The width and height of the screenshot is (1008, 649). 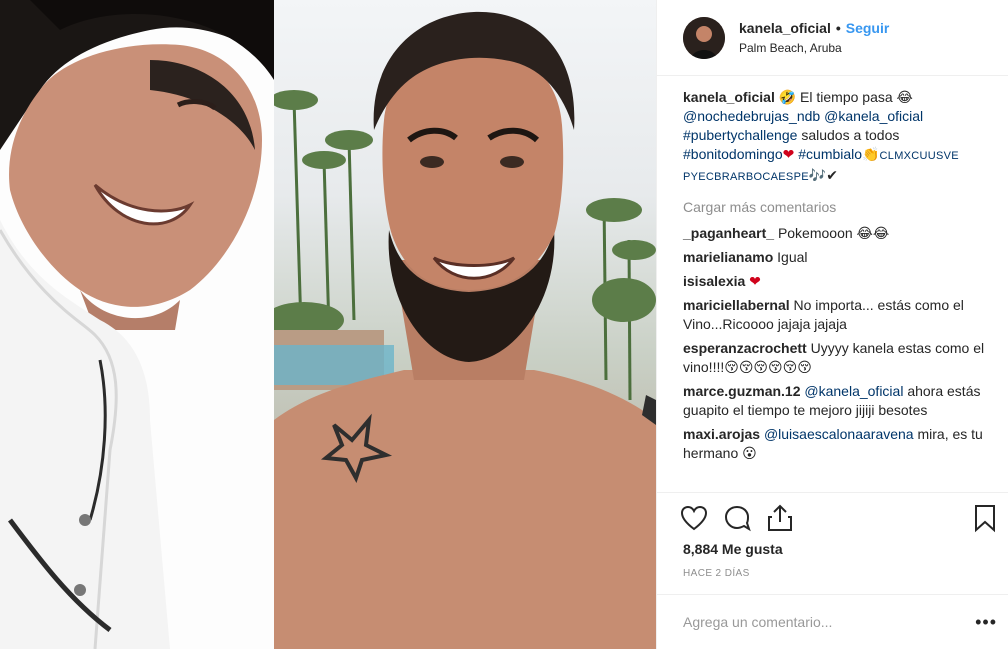 What do you see at coordinates (755, 281) in the screenshot?
I see `comment-text: ❤` at bounding box center [755, 281].